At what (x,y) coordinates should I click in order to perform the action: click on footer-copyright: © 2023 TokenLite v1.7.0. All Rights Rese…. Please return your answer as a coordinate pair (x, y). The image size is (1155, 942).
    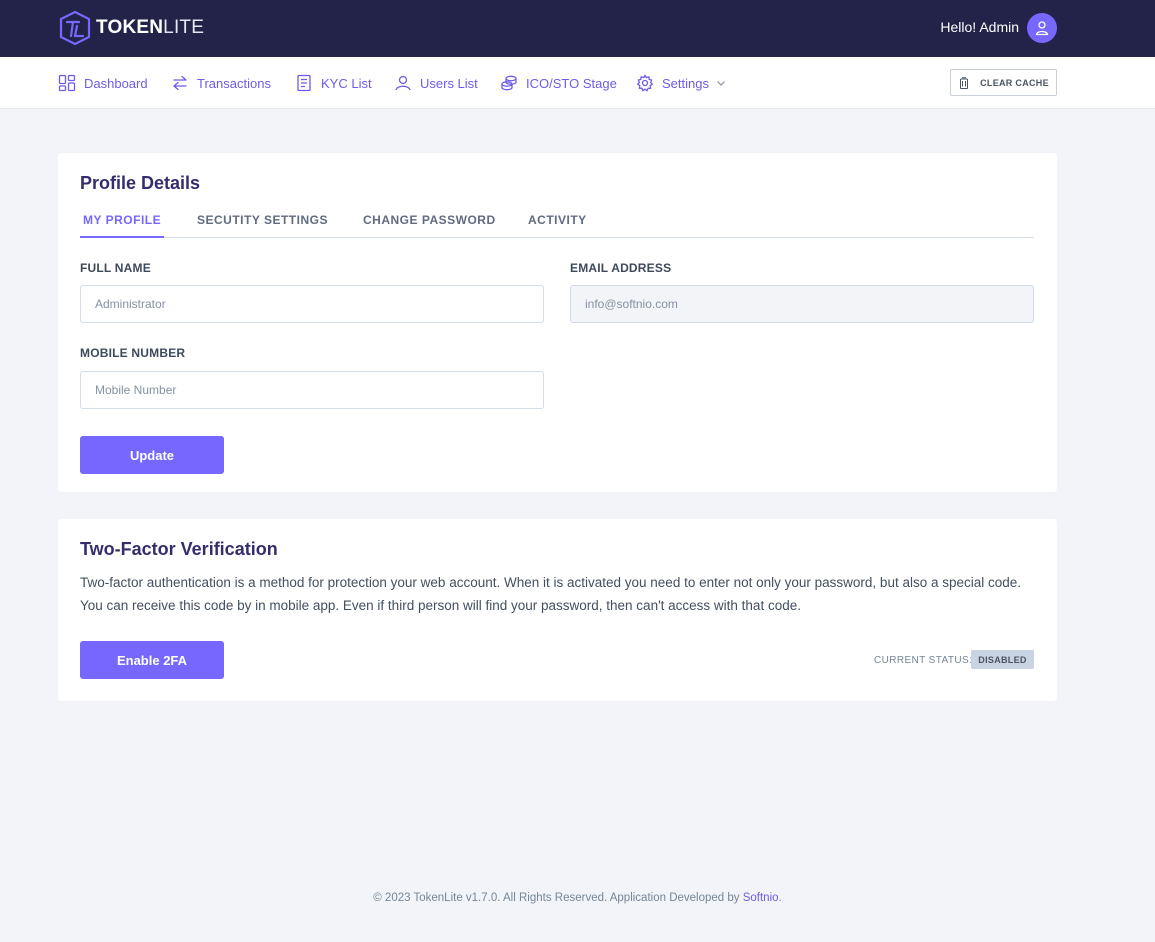
    Looking at the image, I should click on (556, 898).